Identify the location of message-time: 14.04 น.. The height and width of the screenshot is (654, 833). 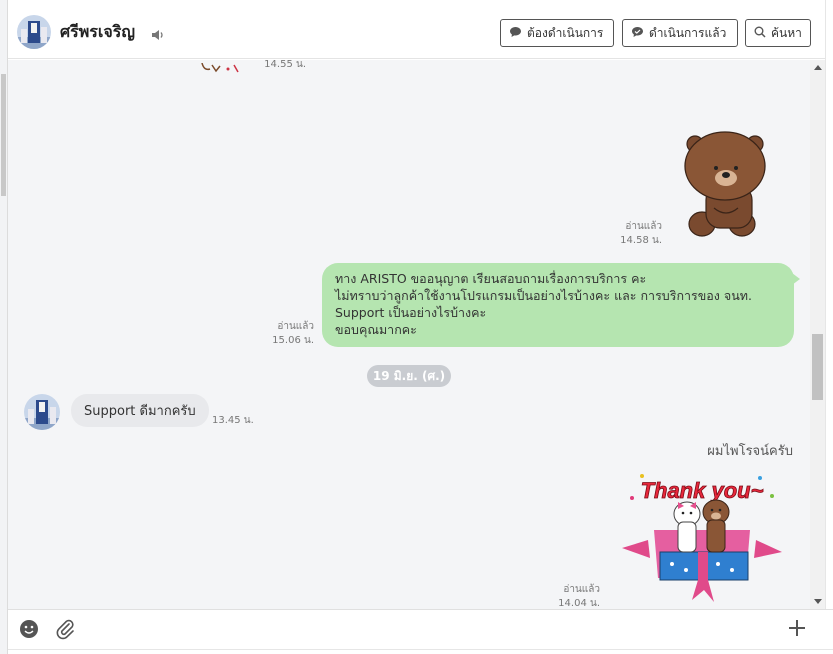
(579, 603).